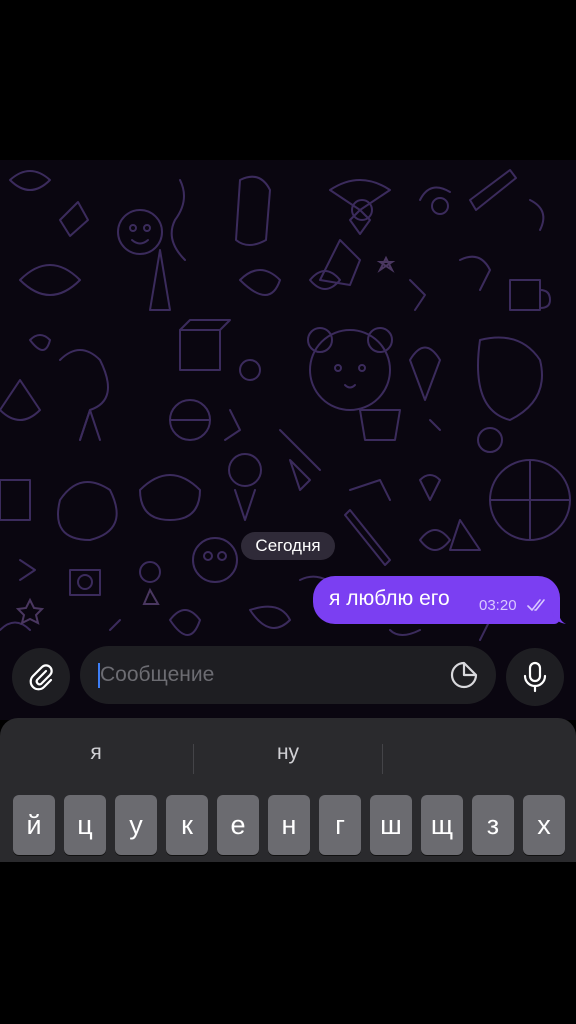 Image resolution: width=576 pixels, height=1024 pixels. Describe the element at coordinates (340, 825) in the screenshot. I see `key: г` at that location.